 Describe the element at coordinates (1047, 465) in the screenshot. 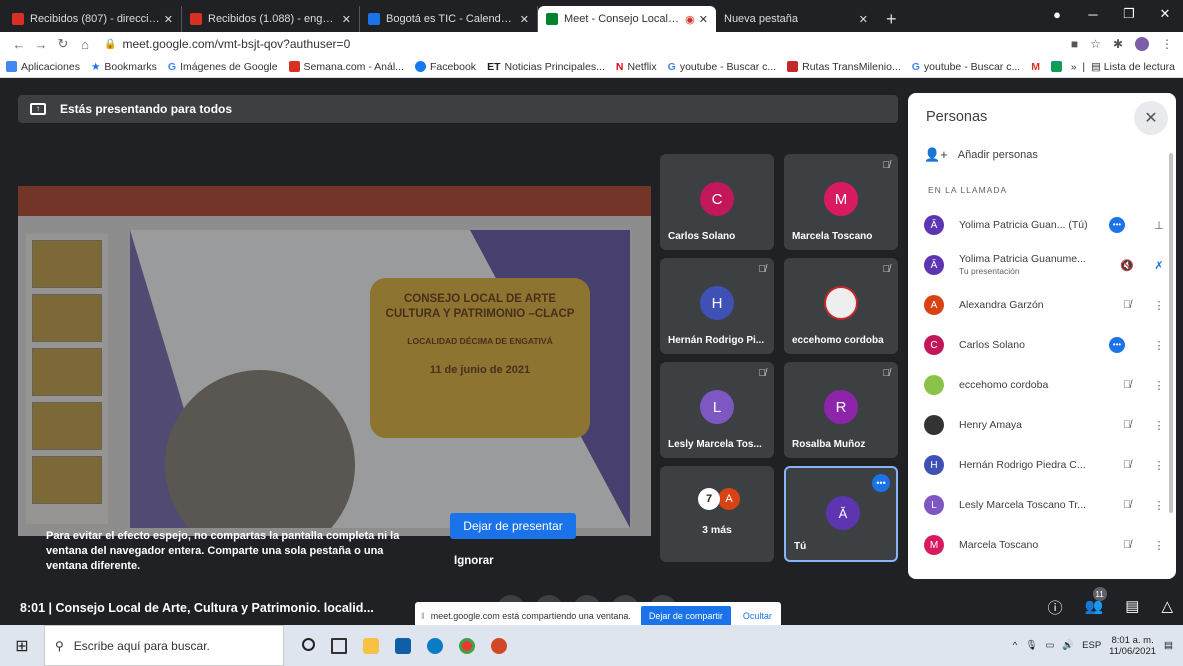

I see `person-row: H Hernán Rodrigo Piedra C... 🎙̸ ⋮` at that location.